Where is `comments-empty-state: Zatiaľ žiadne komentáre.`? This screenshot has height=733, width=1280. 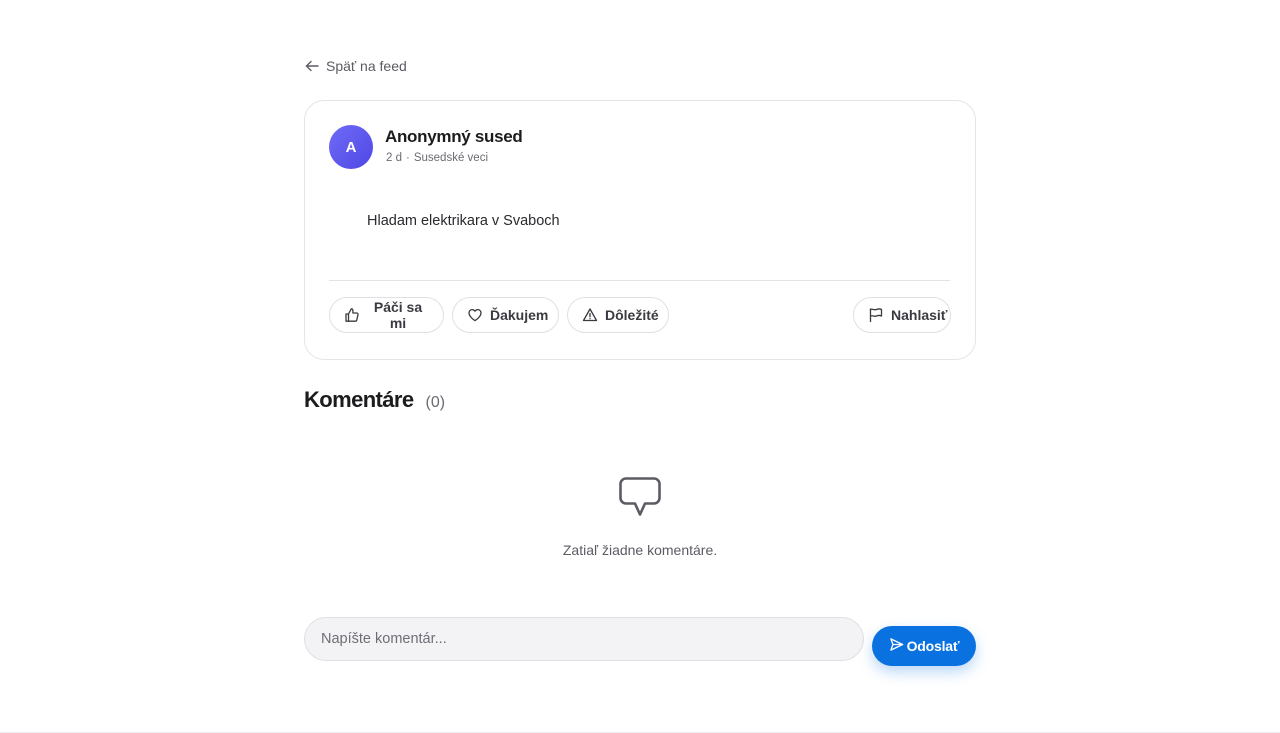
comments-empty-state: Zatiaľ žiadne komentáre. is located at coordinates (640, 517).